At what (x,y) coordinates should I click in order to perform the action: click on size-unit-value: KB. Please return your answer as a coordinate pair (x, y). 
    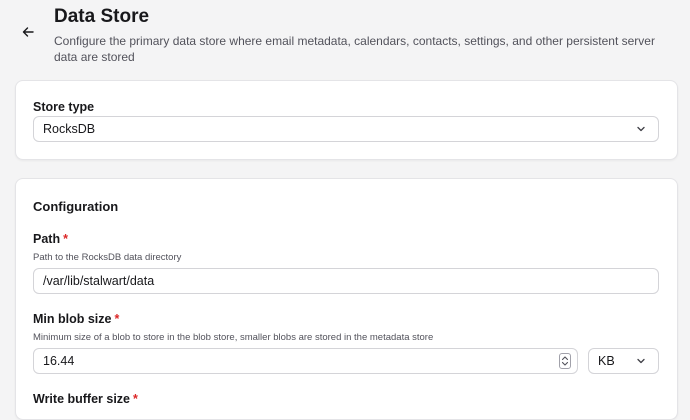
    Looking at the image, I should click on (606, 361).